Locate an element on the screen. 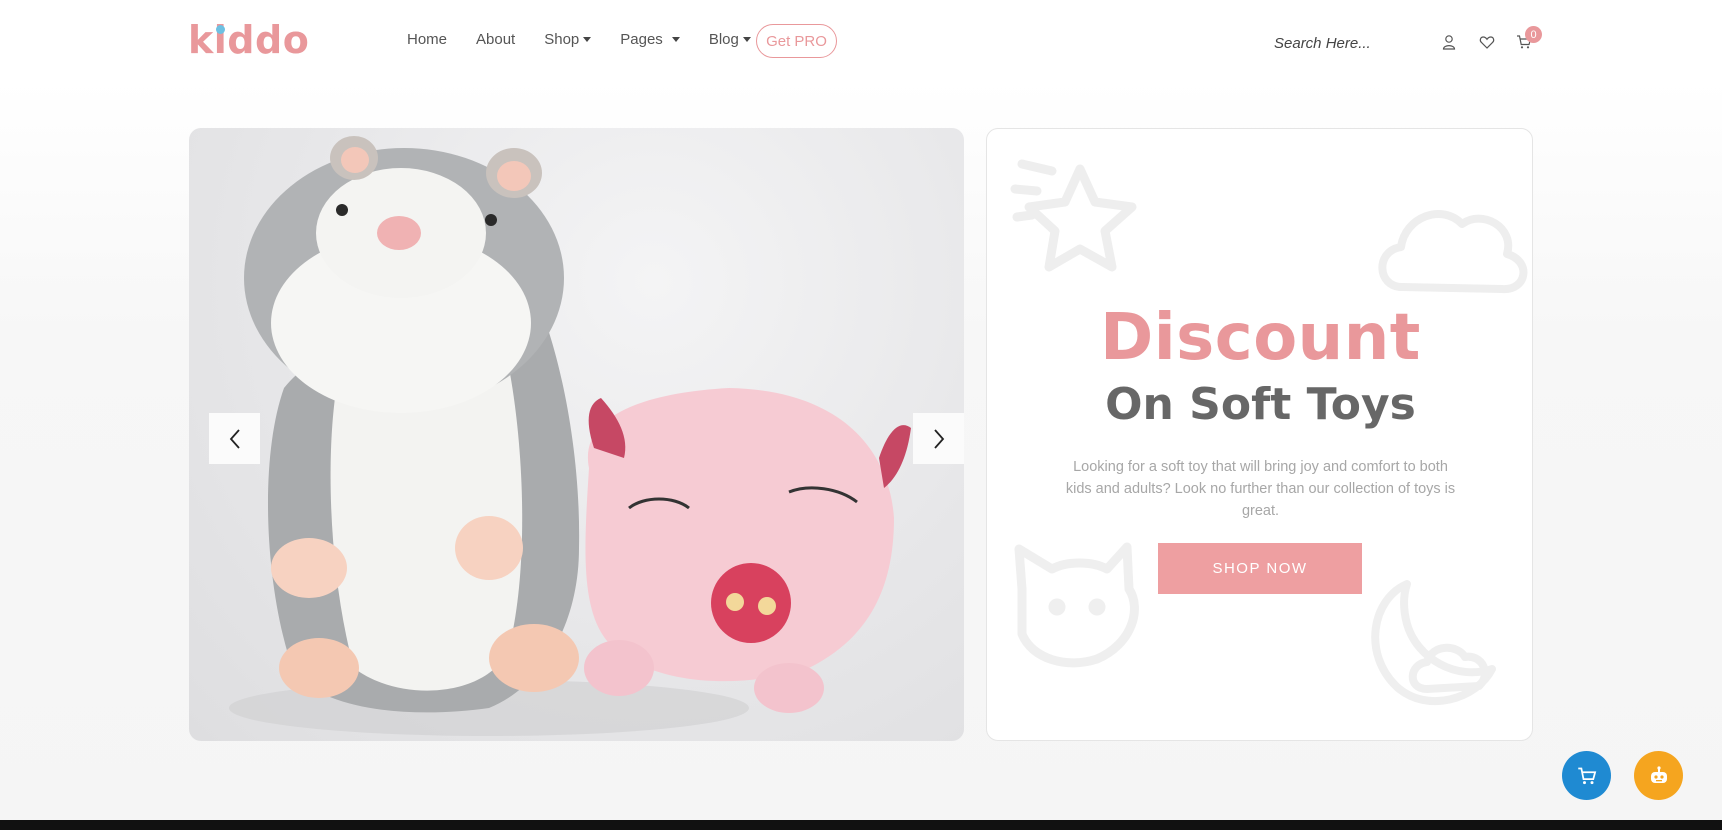 Image resolution: width=1722 pixels, height=830 pixels. floating-chatbot-button is located at coordinates (1658, 775).